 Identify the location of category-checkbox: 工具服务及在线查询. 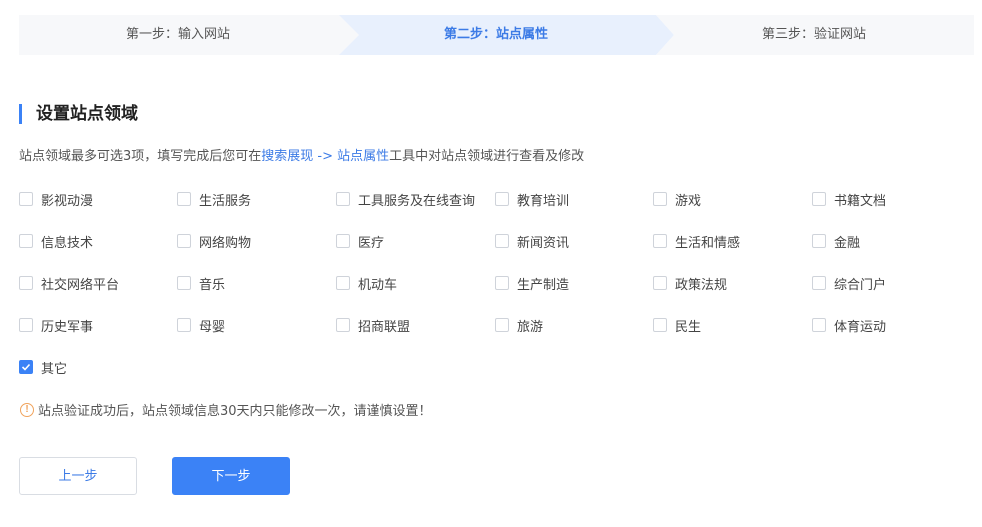
(405, 199).